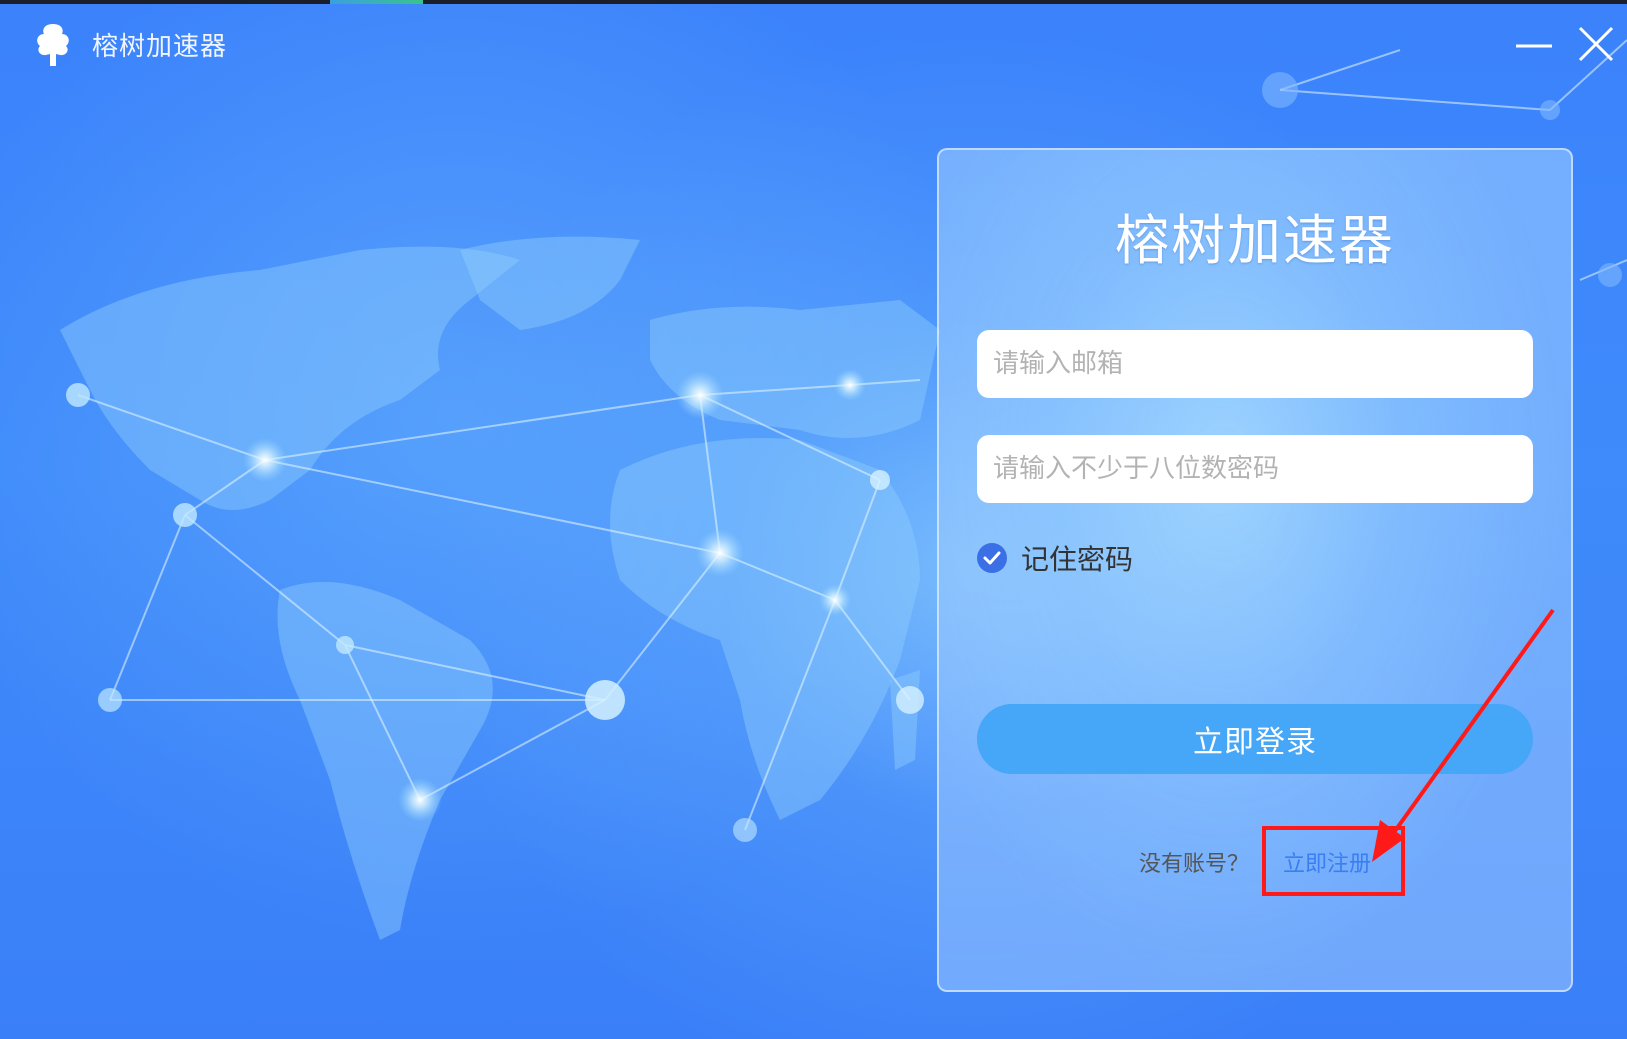 Image resolution: width=1627 pixels, height=1039 pixels. What do you see at coordinates (1193, 864) in the screenshot?
I see `no-account-text: 没有账号？` at bounding box center [1193, 864].